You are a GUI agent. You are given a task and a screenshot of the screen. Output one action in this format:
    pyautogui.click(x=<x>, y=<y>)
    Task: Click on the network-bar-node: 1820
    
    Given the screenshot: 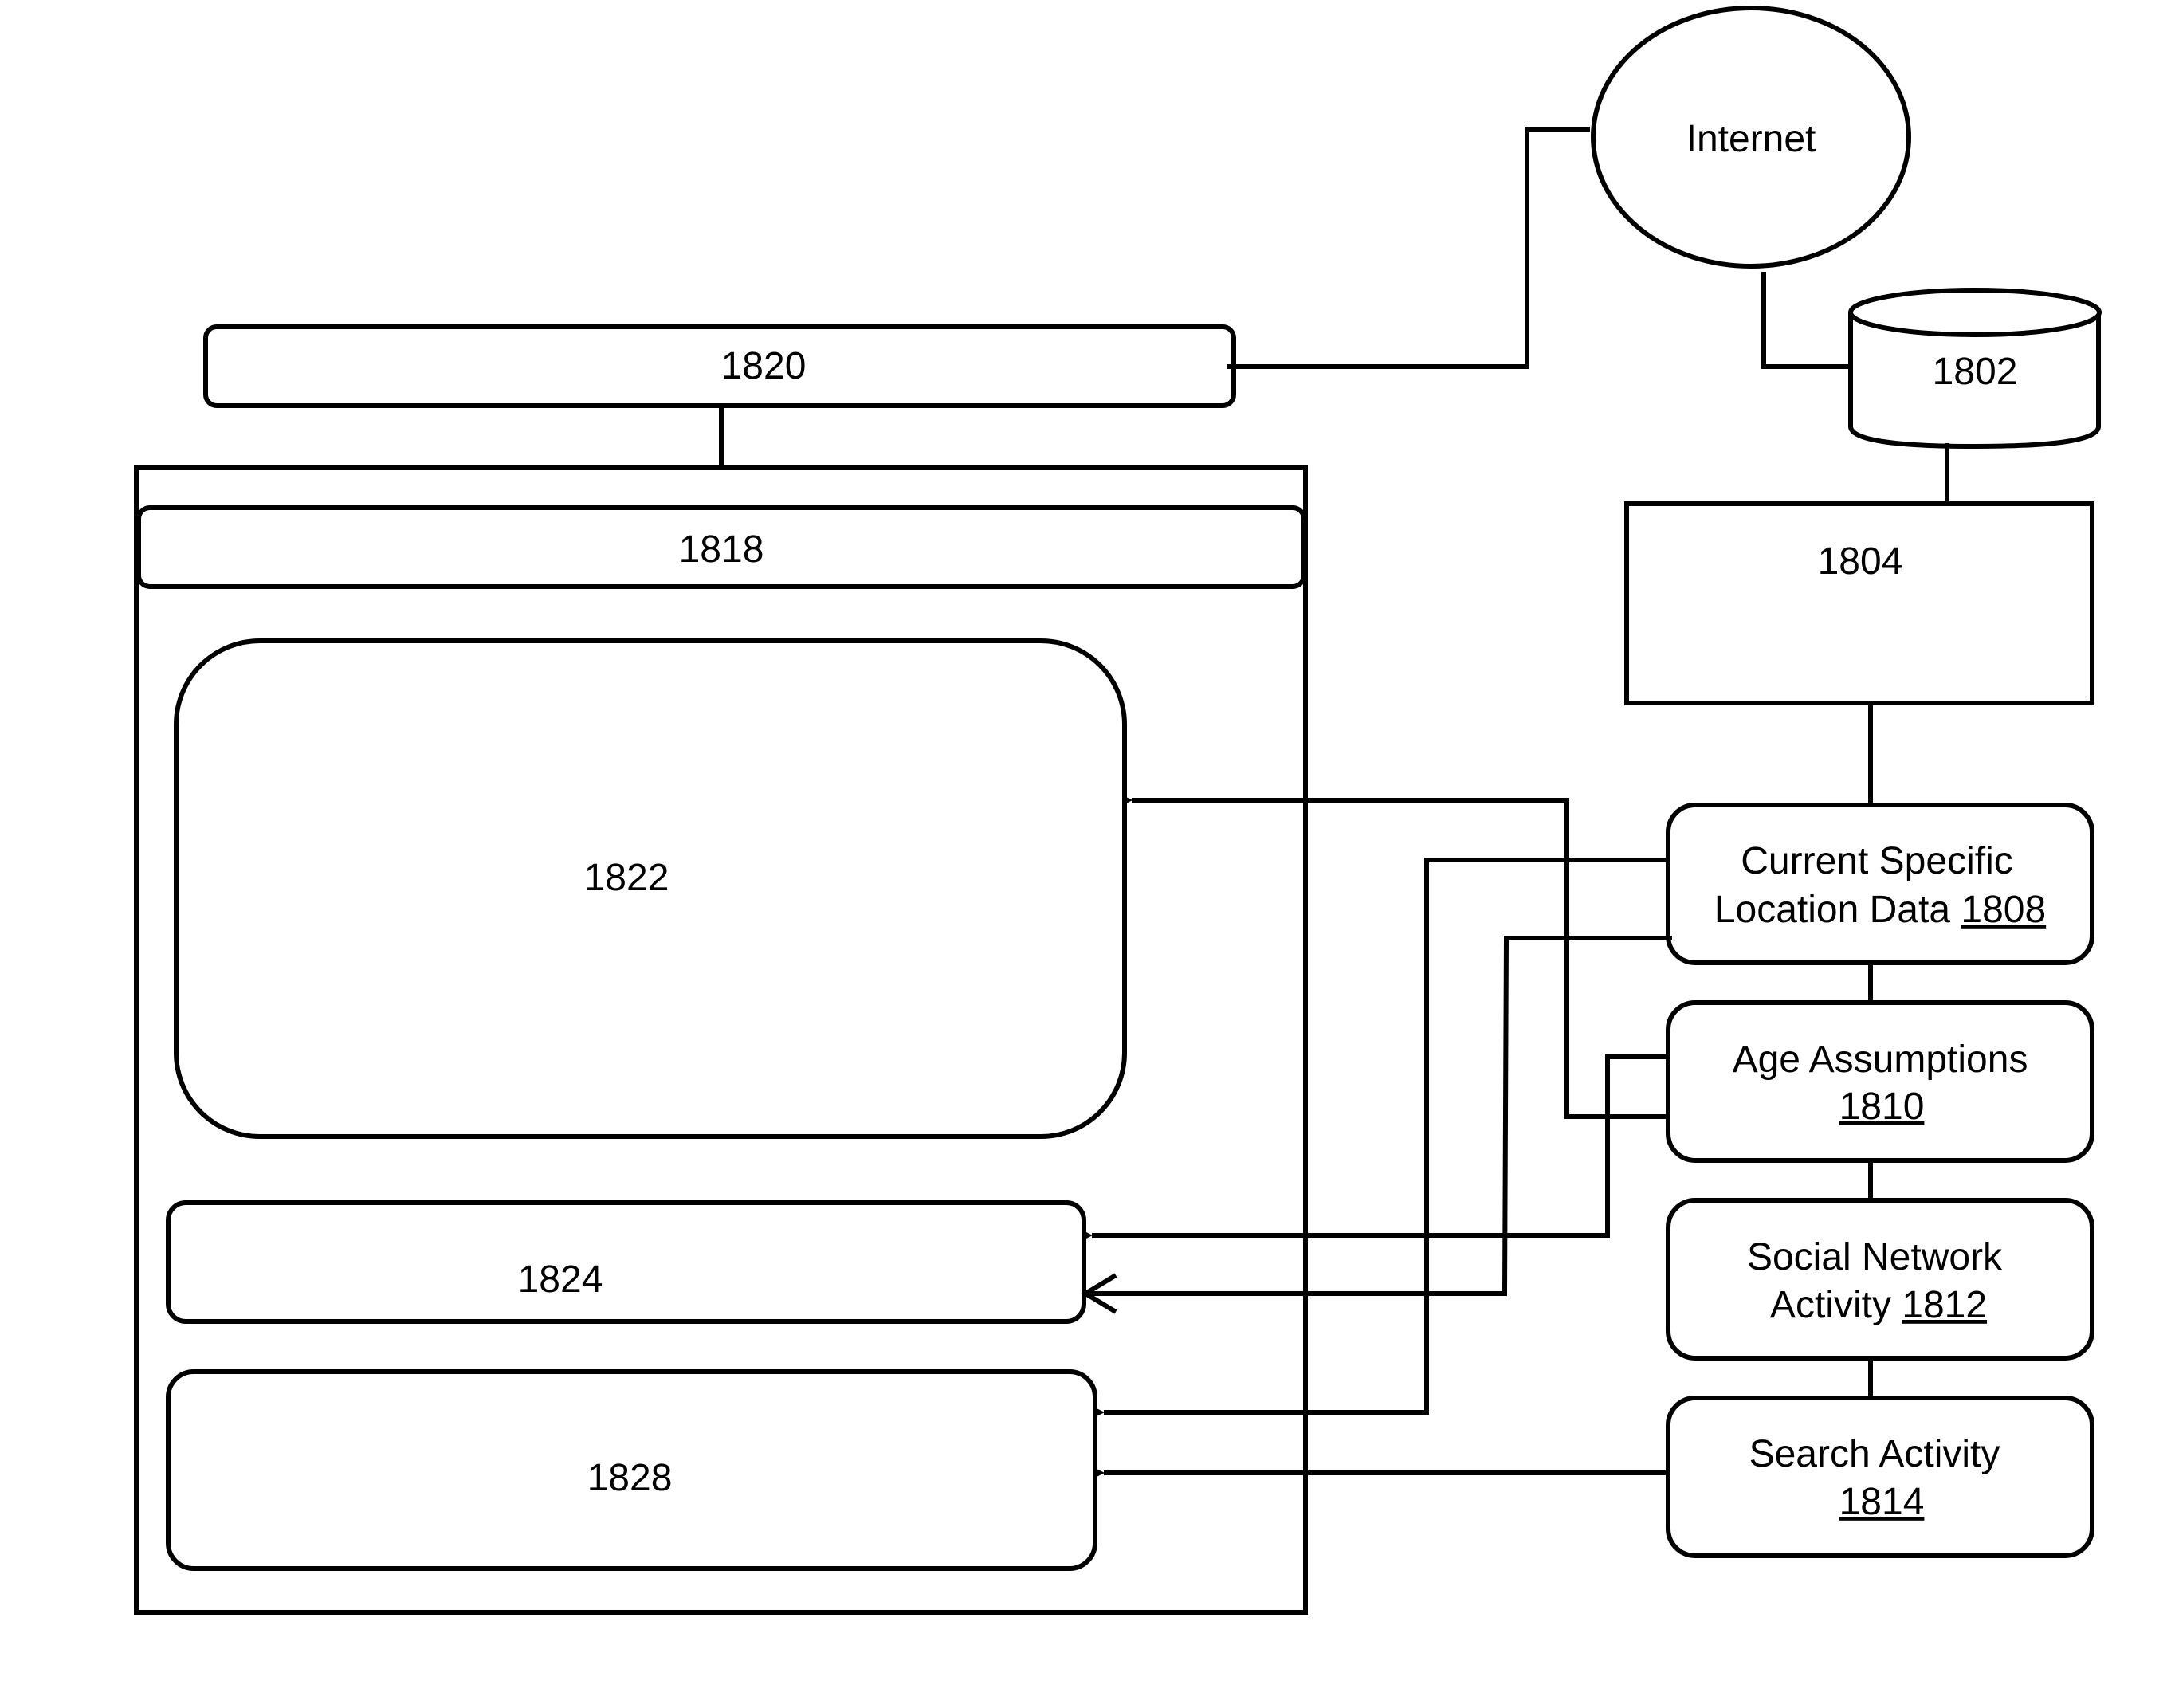 What is the action you would take?
    pyautogui.click(x=719, y=366)
    